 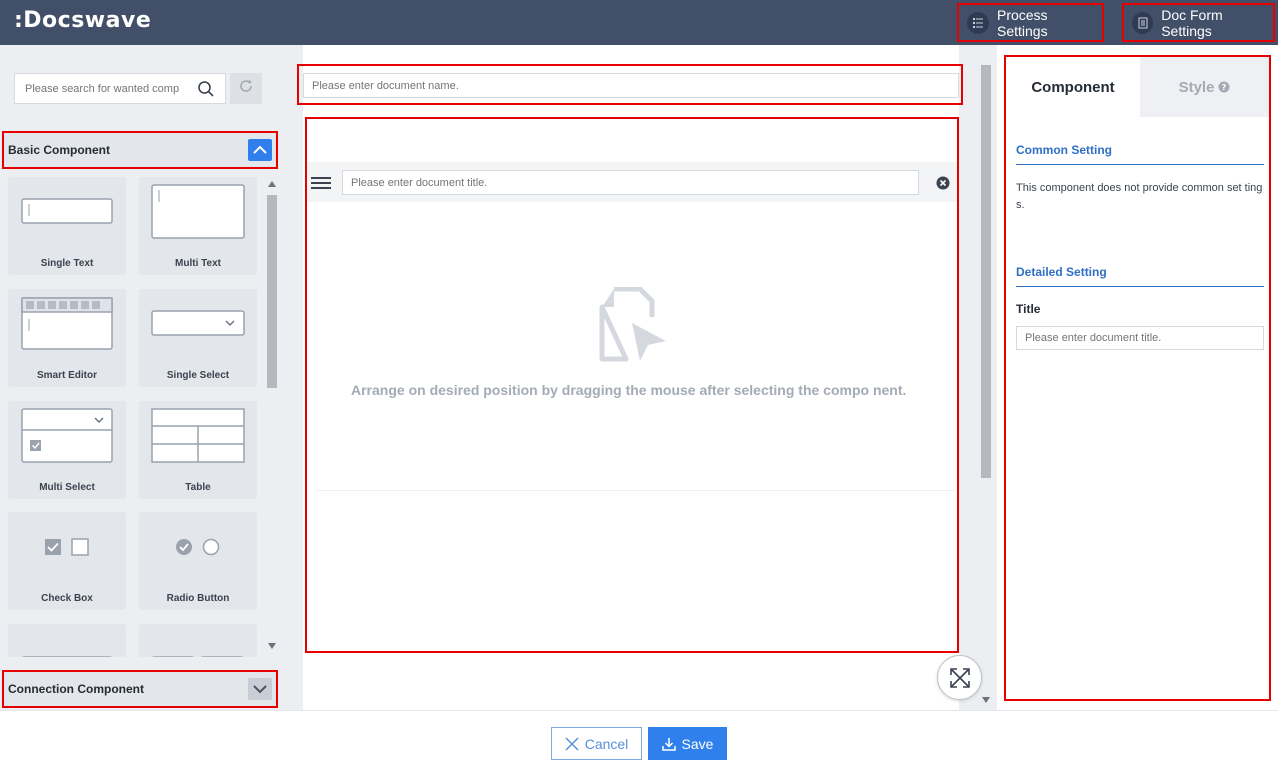 I want to click on app-logo: :Docswave, so click(x=82, y=20).